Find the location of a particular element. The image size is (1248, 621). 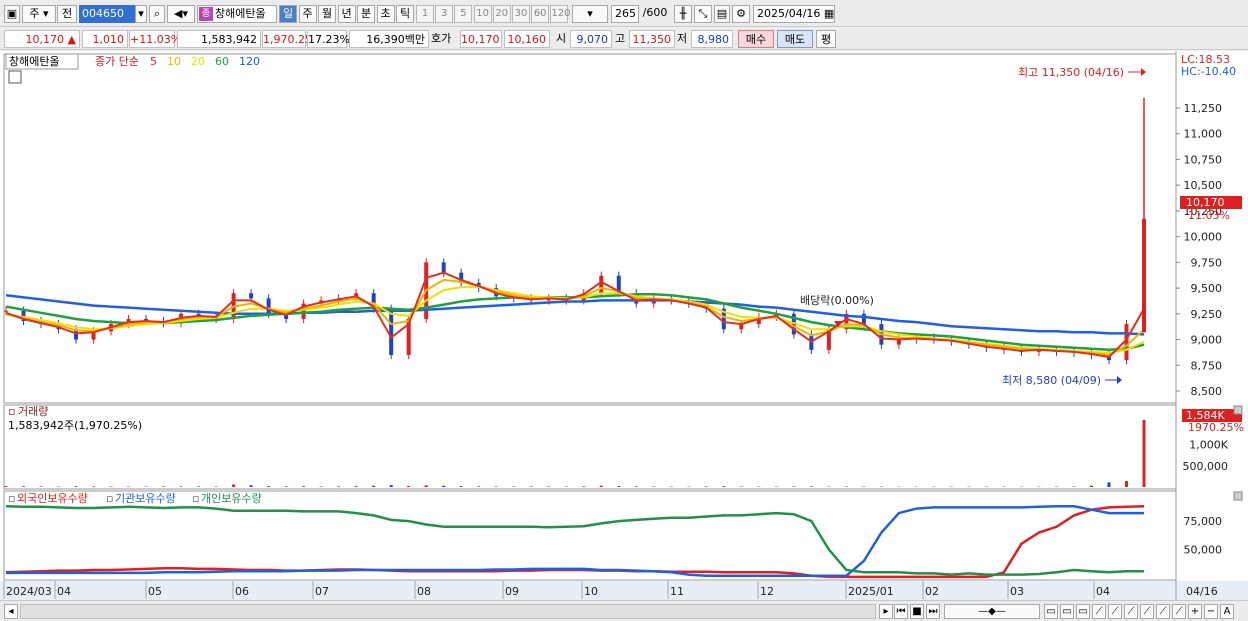

price-tick-label-3: 10,500 is located at coordinates (1203, 185).